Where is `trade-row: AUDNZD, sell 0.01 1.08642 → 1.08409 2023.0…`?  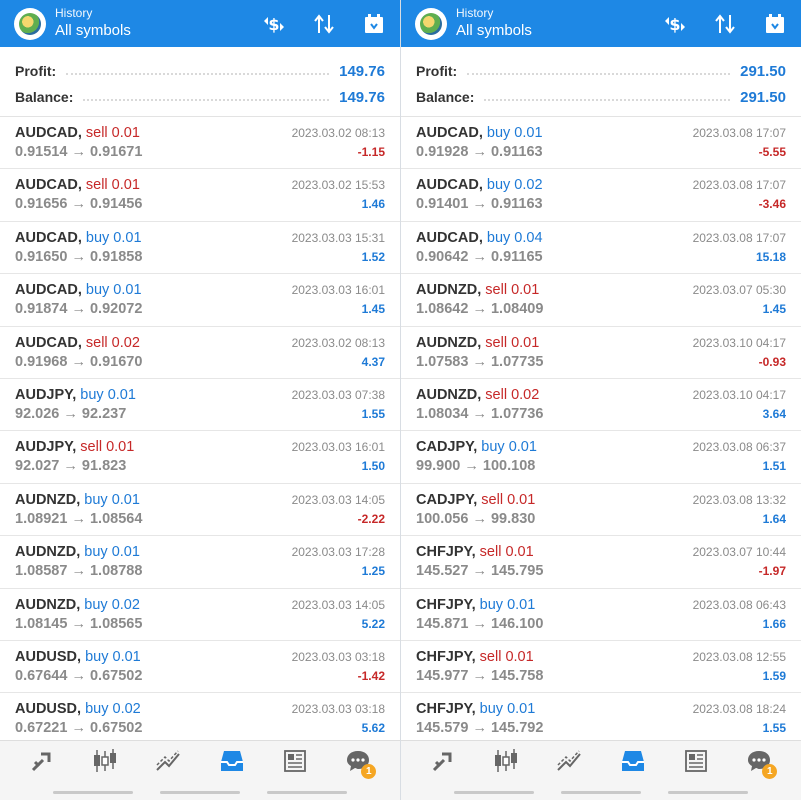
trade-row: AUDNZD, sell 0.01 1.08642 → 1.08409 2023.0… is located at coordinates (601, 300).